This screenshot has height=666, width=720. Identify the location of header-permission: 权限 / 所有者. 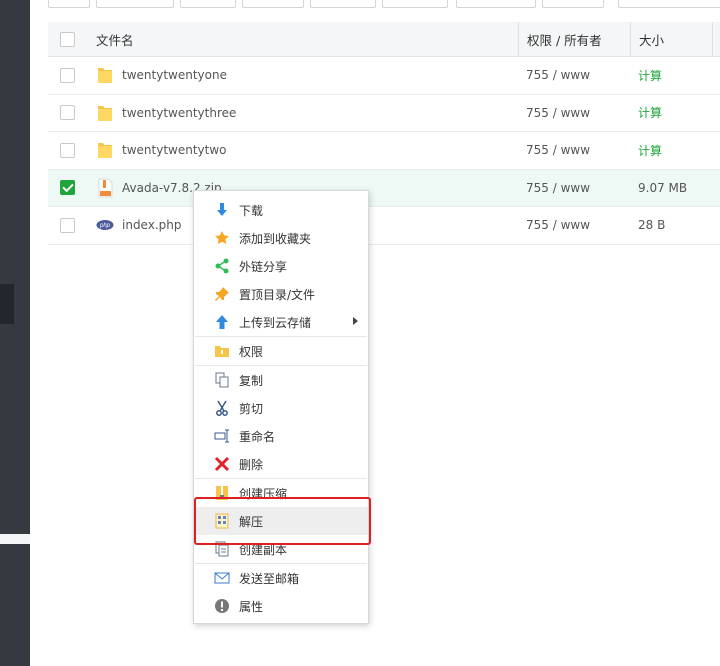
(569, 39).